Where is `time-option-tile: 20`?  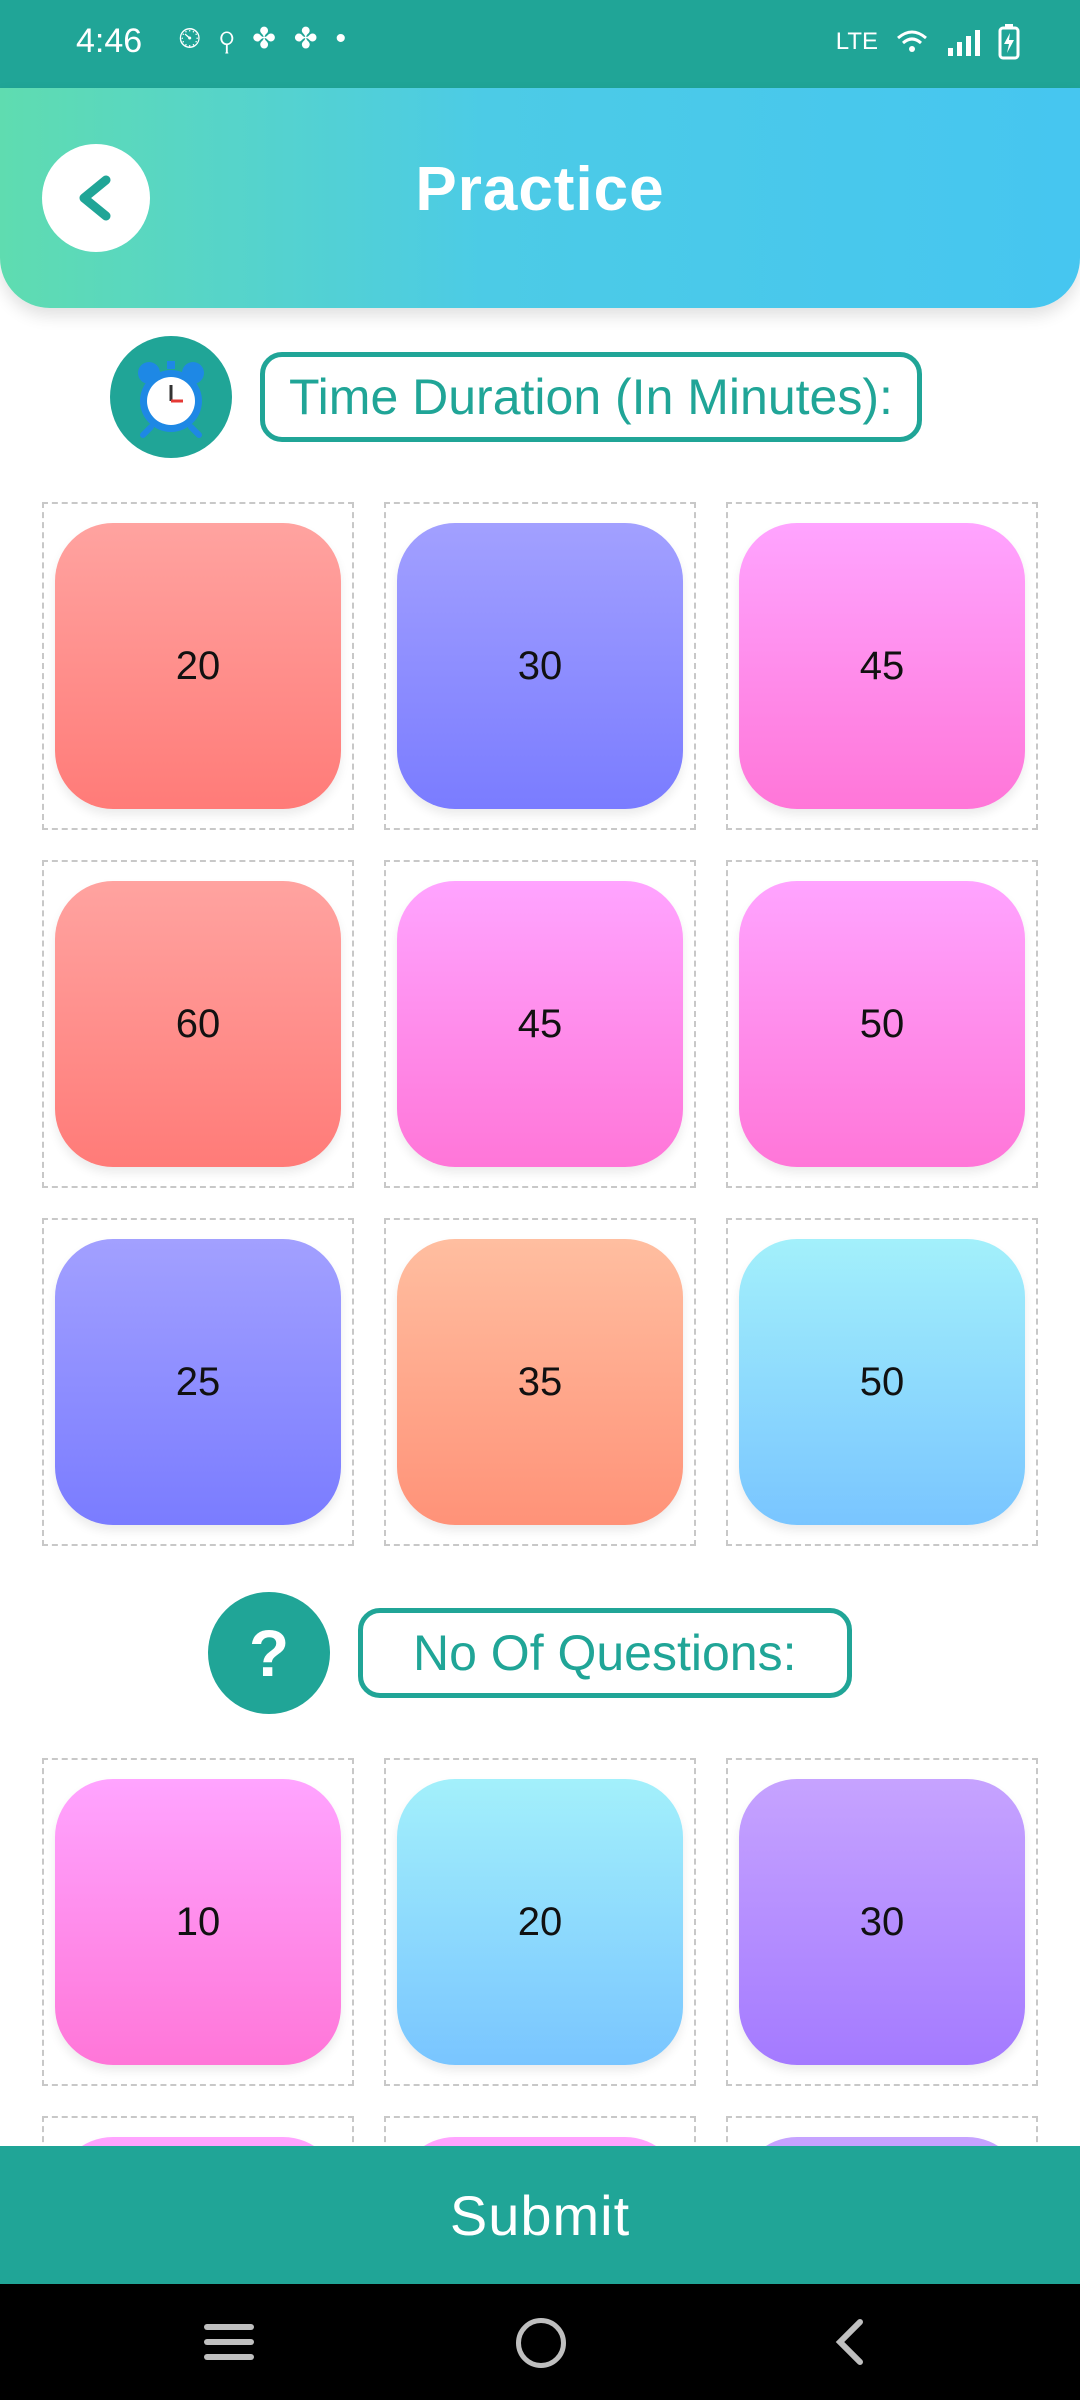 time-option-tile: 20 is located at coordinates (198, 666).